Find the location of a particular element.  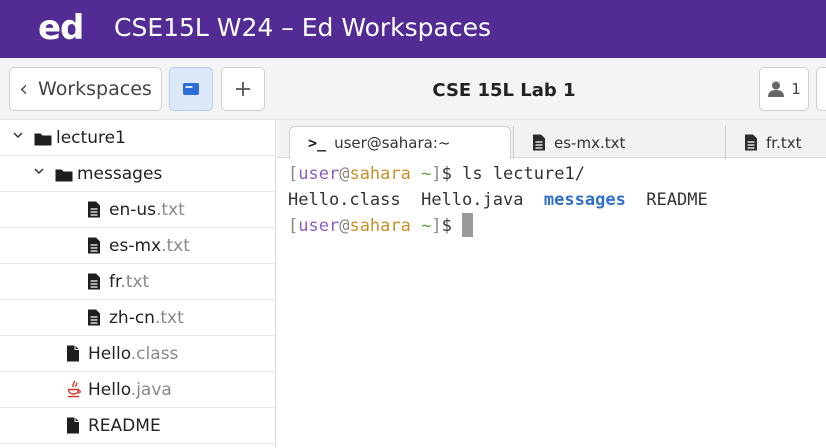

terminal-prompt-icon: >_ is located at coordinates (317, 143).